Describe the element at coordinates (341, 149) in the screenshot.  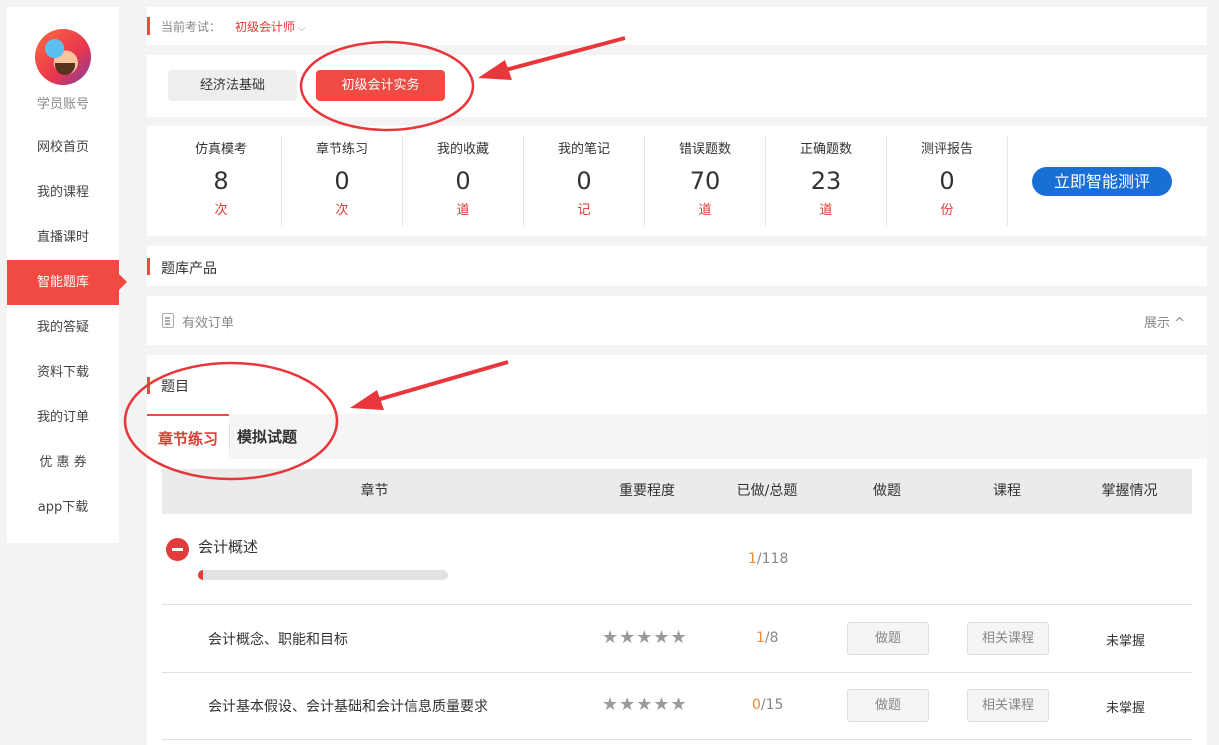
I see `stat-name: 章节练习` at that location.